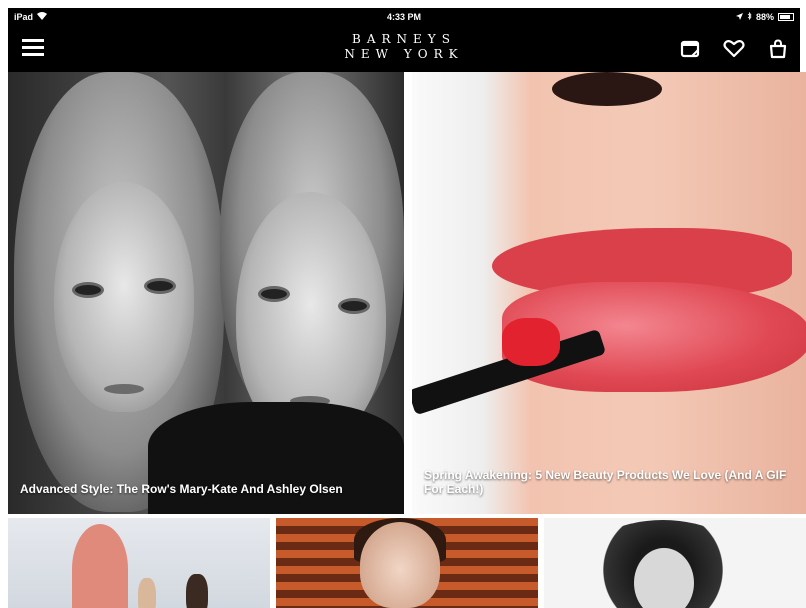  I want to click on battery-icon, so click(786, 17).